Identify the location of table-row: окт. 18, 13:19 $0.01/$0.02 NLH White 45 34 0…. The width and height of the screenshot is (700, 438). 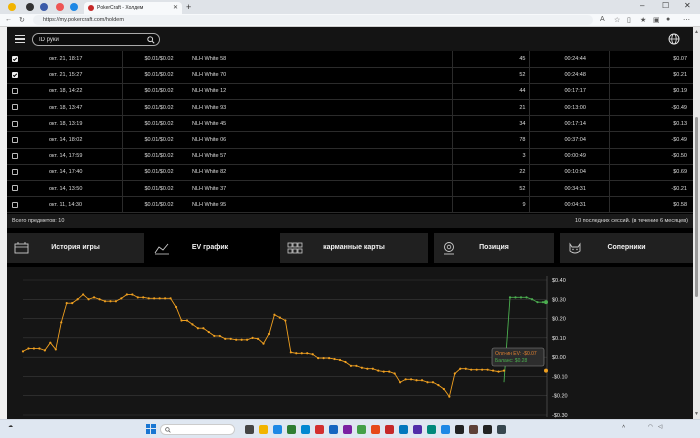
(350, 124).